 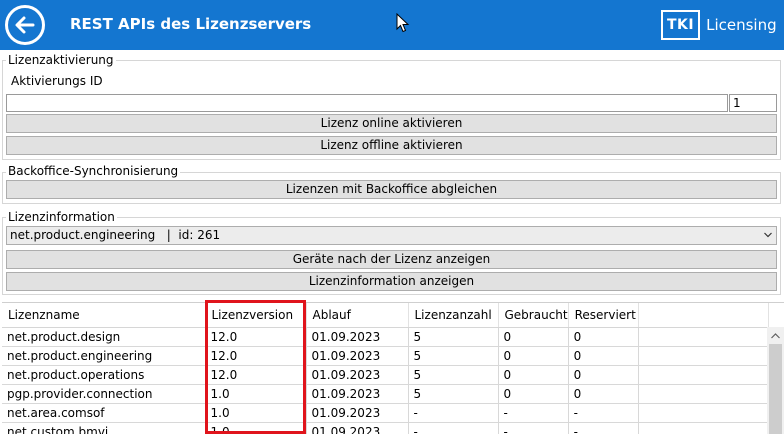 What do you see at coordinates (104, 356) in the screenshot?
I see `cell-license-name: net.product.engineering` at bounding box center [104, 356].